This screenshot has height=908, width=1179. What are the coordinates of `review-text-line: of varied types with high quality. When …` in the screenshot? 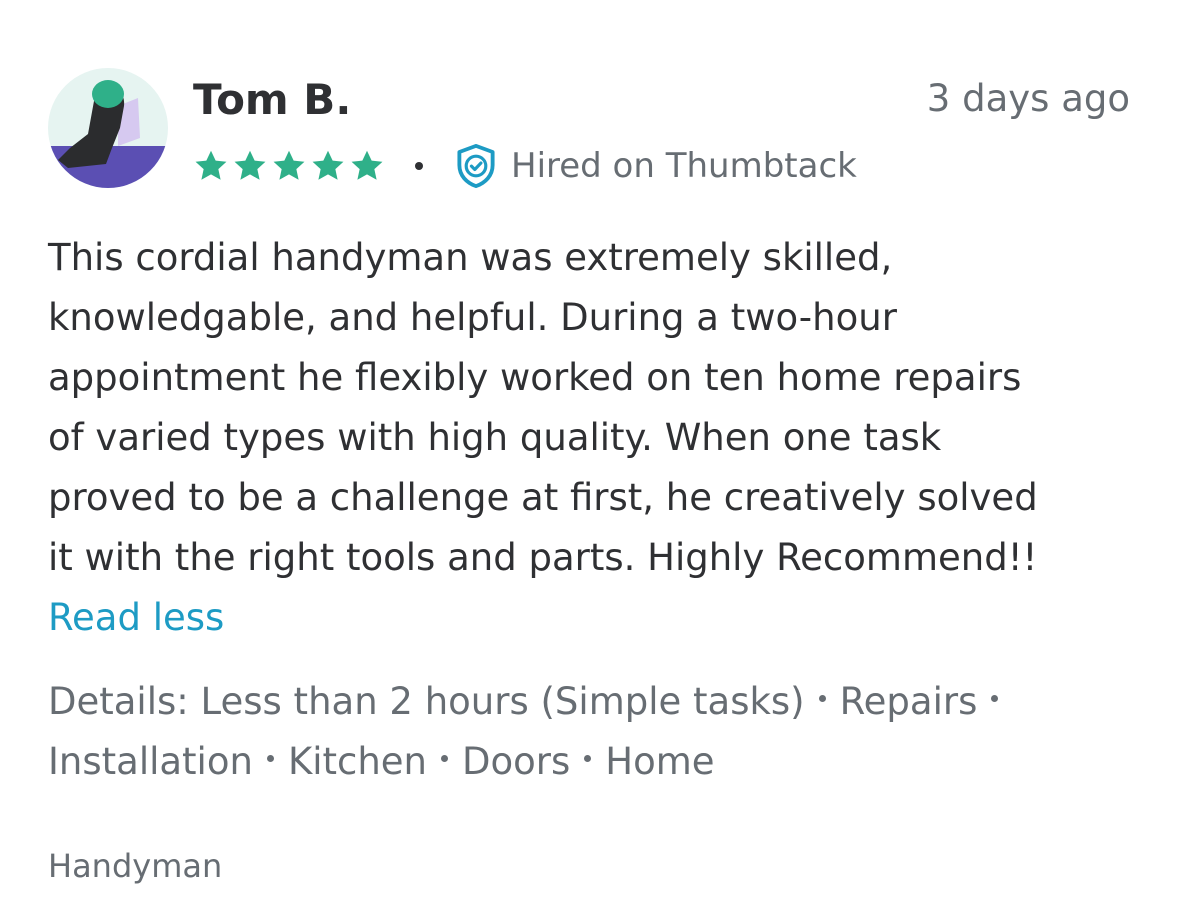 It's located at (495, 437).